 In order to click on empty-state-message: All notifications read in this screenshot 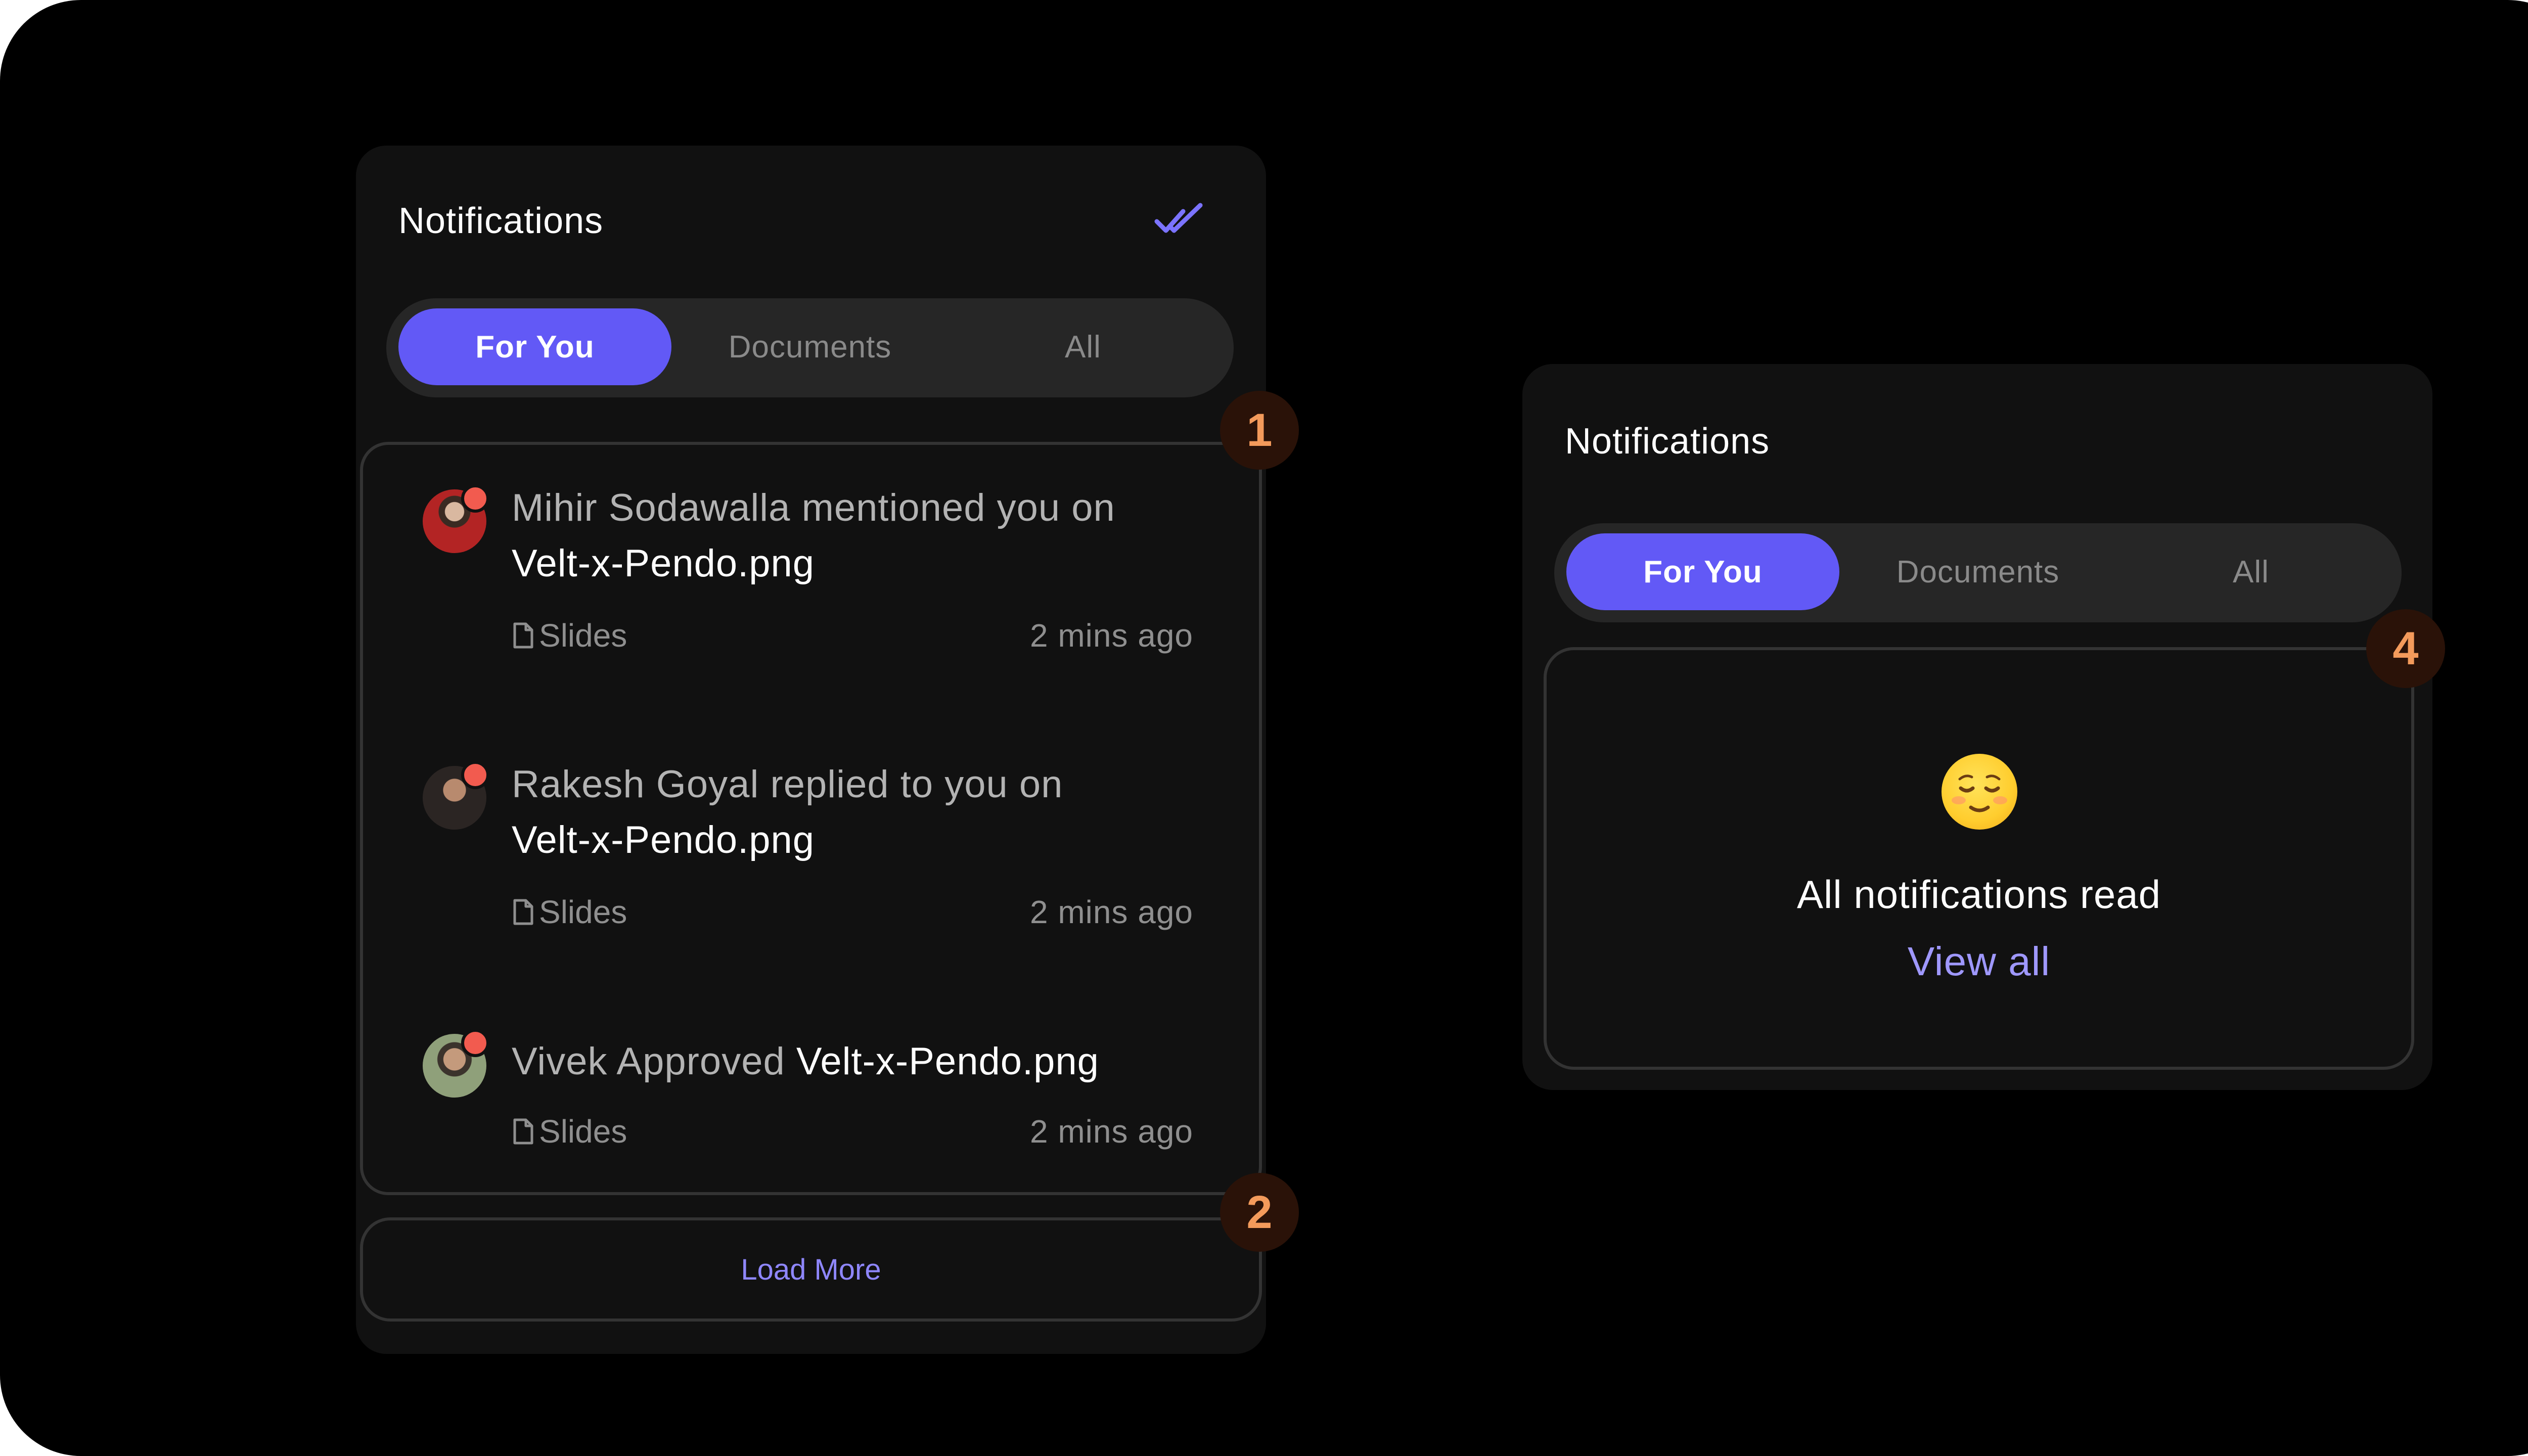, I will do `click(1979, 894)`.